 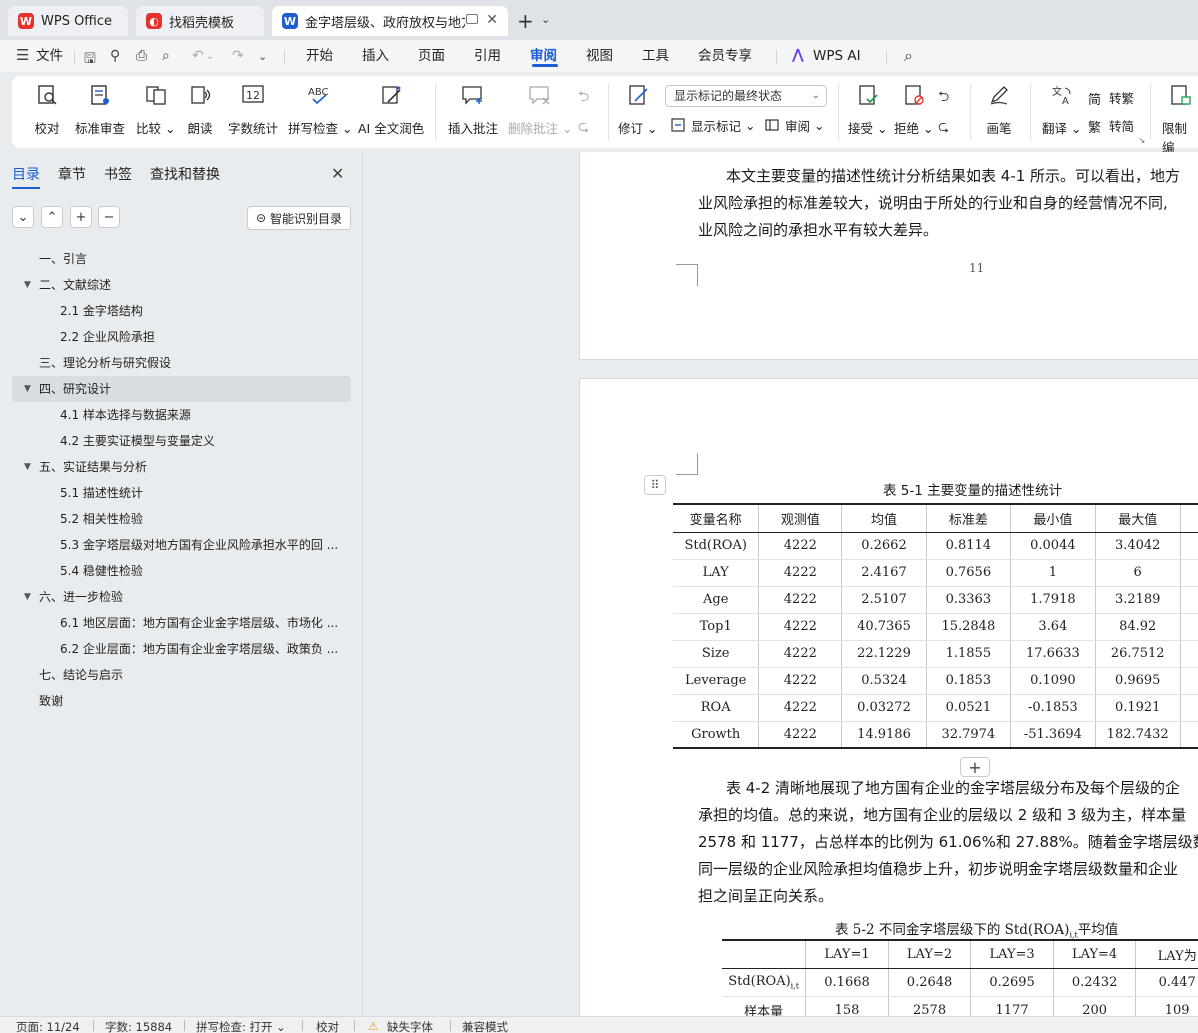 What do you see at coordinates (327, 1026) in the screenshot?
I see `proof-indicator: 校对` at bounding box center [327, 1026].